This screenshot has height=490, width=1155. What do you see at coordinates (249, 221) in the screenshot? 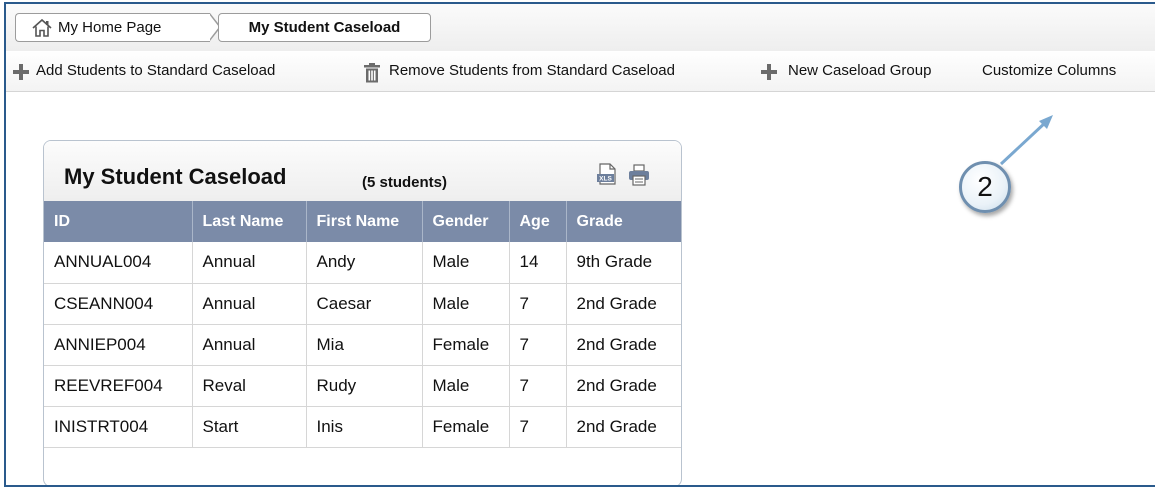
I see `col-header-last-name: Last Name` at bounding box center [249, 221].